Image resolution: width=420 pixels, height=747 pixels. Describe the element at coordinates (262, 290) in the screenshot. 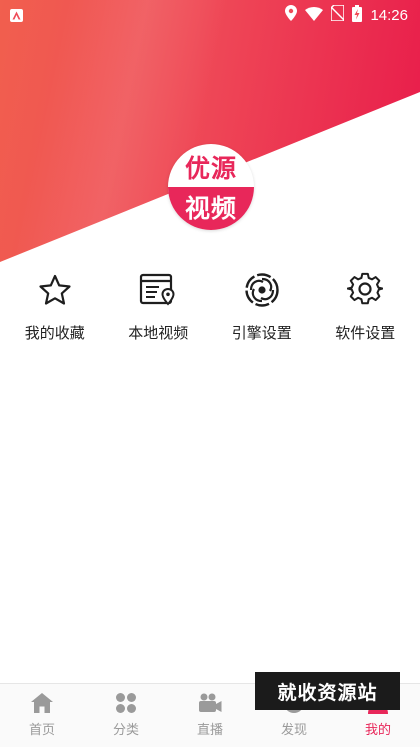

I see `engine-icon` at that location.